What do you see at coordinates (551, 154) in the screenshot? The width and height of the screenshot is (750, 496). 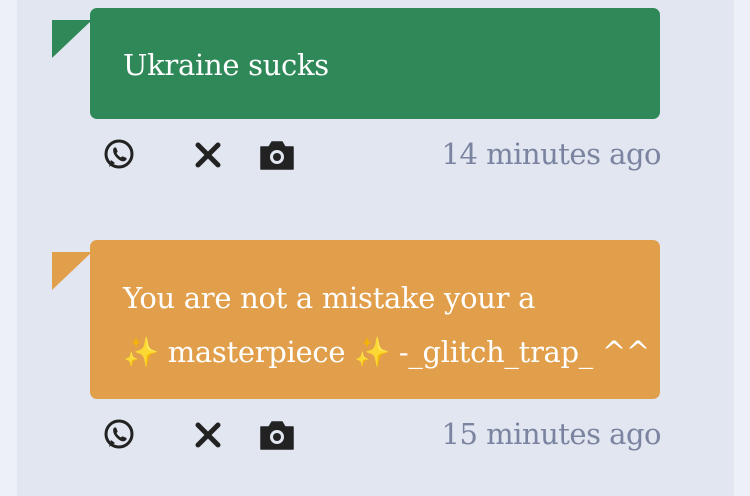 I see `post-timestamp: 14 minutes ago` at bounding box center [551, 154].